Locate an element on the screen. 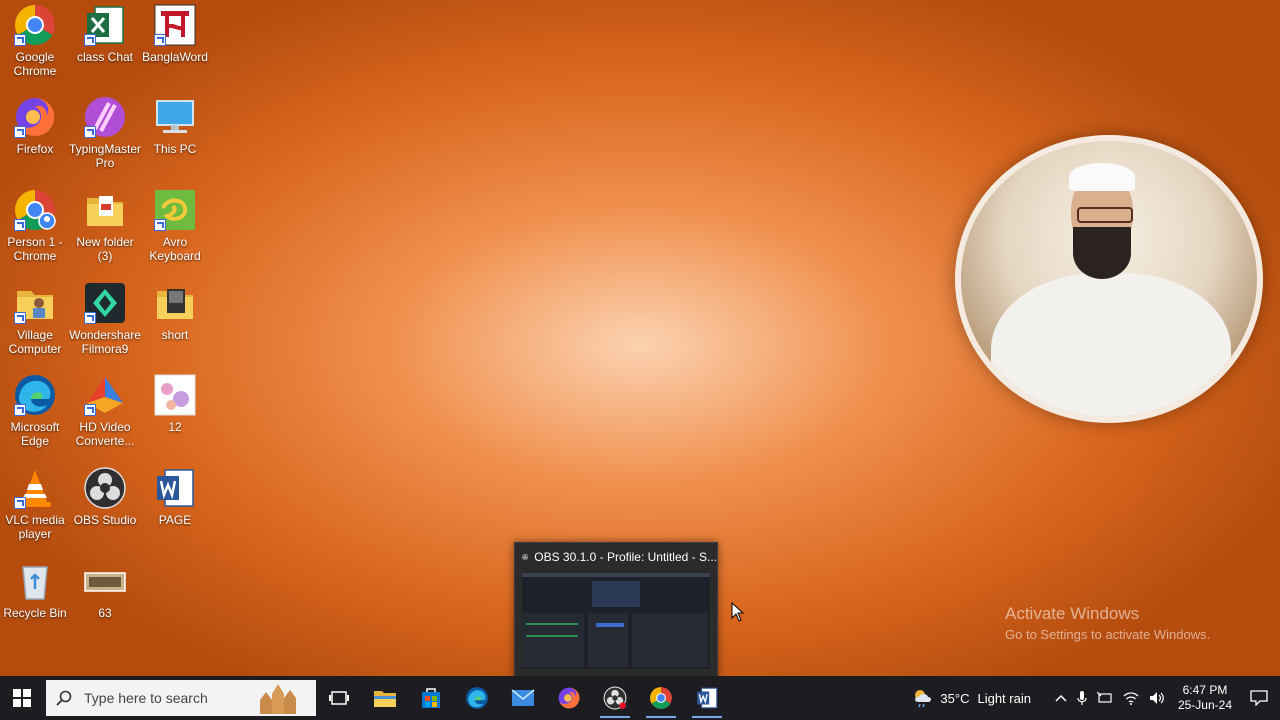 The height and width of the screenshot is (720, 1280). desktop-icon-vlc: VLC media player is located at coordinates (35, 503).